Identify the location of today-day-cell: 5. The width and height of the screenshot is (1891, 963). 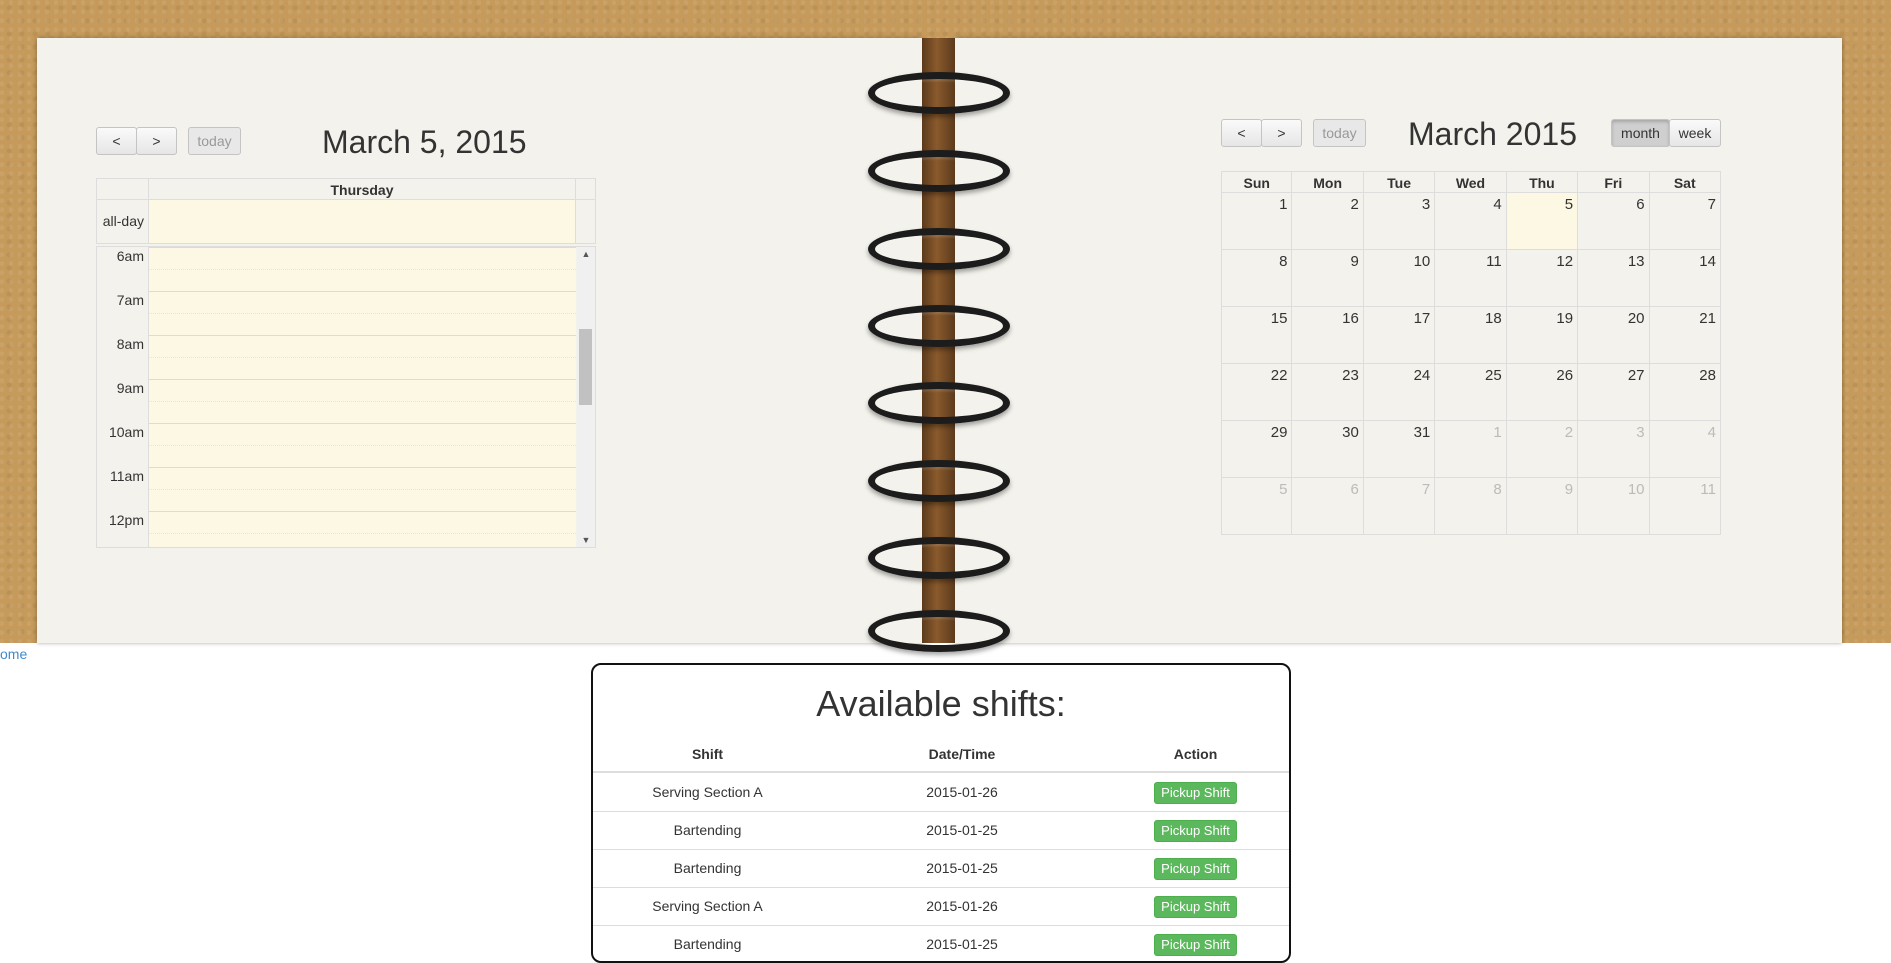
(1542, 221).